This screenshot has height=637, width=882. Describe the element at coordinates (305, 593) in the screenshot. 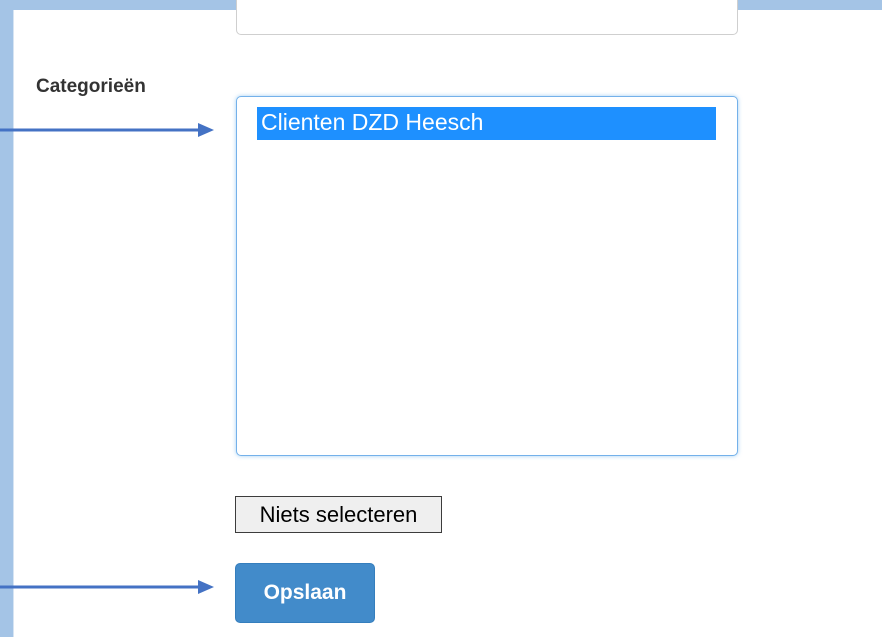

I see `save-button: Opslaan` at that location.